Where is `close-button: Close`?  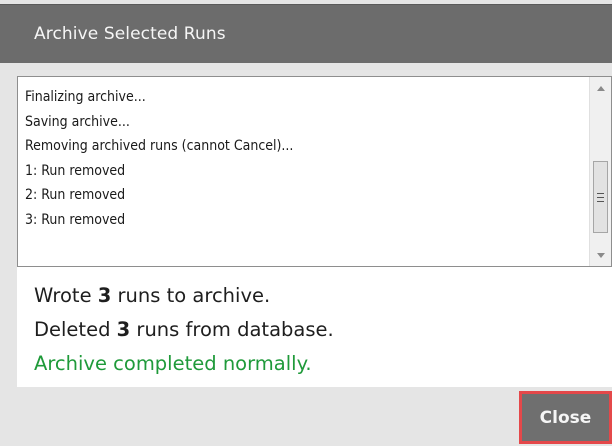
close-button: Close is located at coordinates (565, 417).